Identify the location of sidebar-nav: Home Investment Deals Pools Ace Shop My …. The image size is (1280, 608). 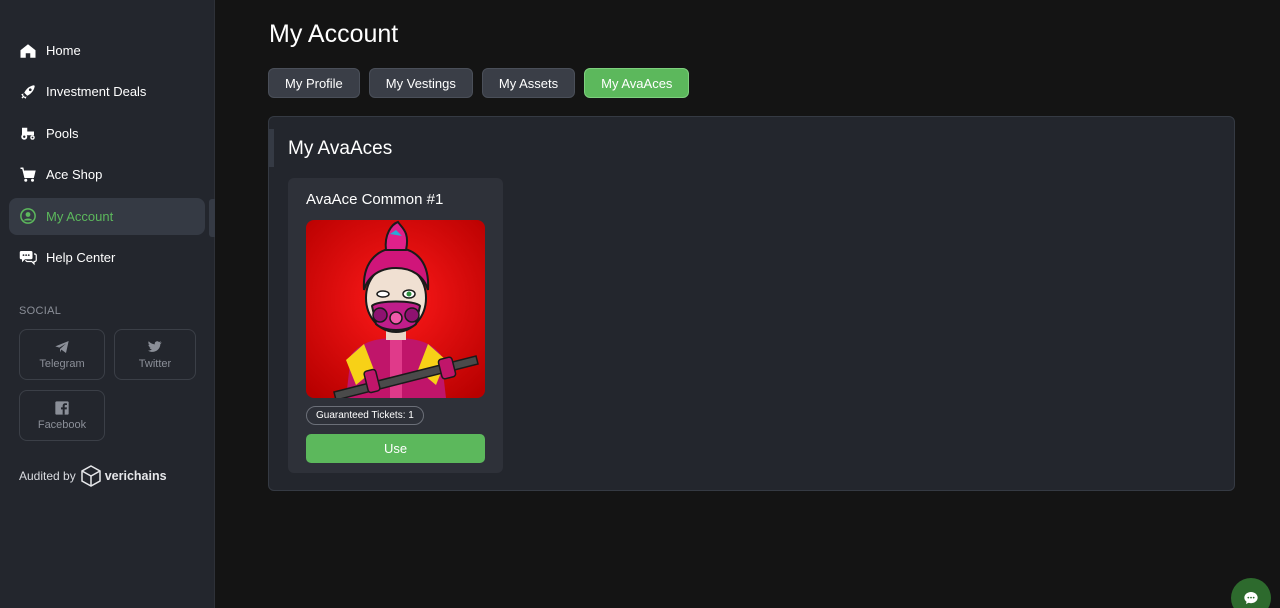
(107, 156).